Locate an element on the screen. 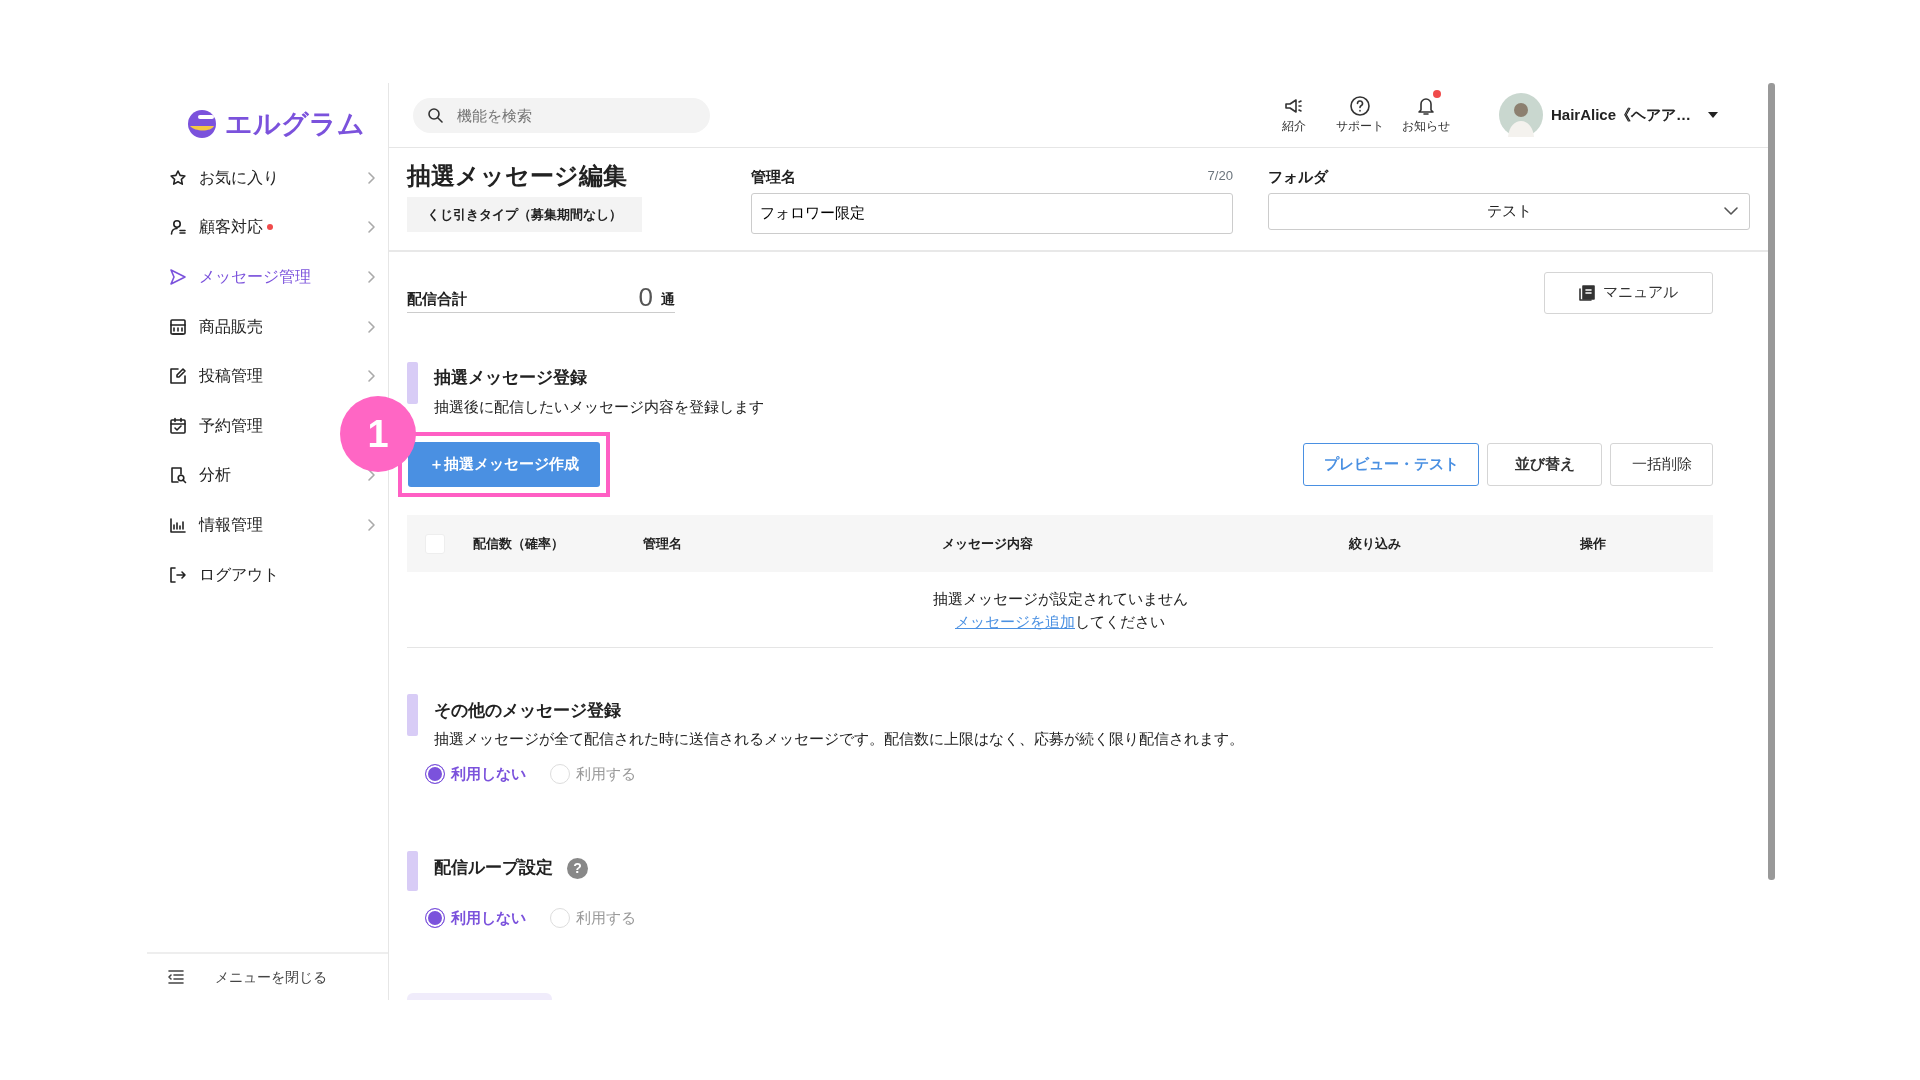  logout-icon is located at coordinates (178, 574).